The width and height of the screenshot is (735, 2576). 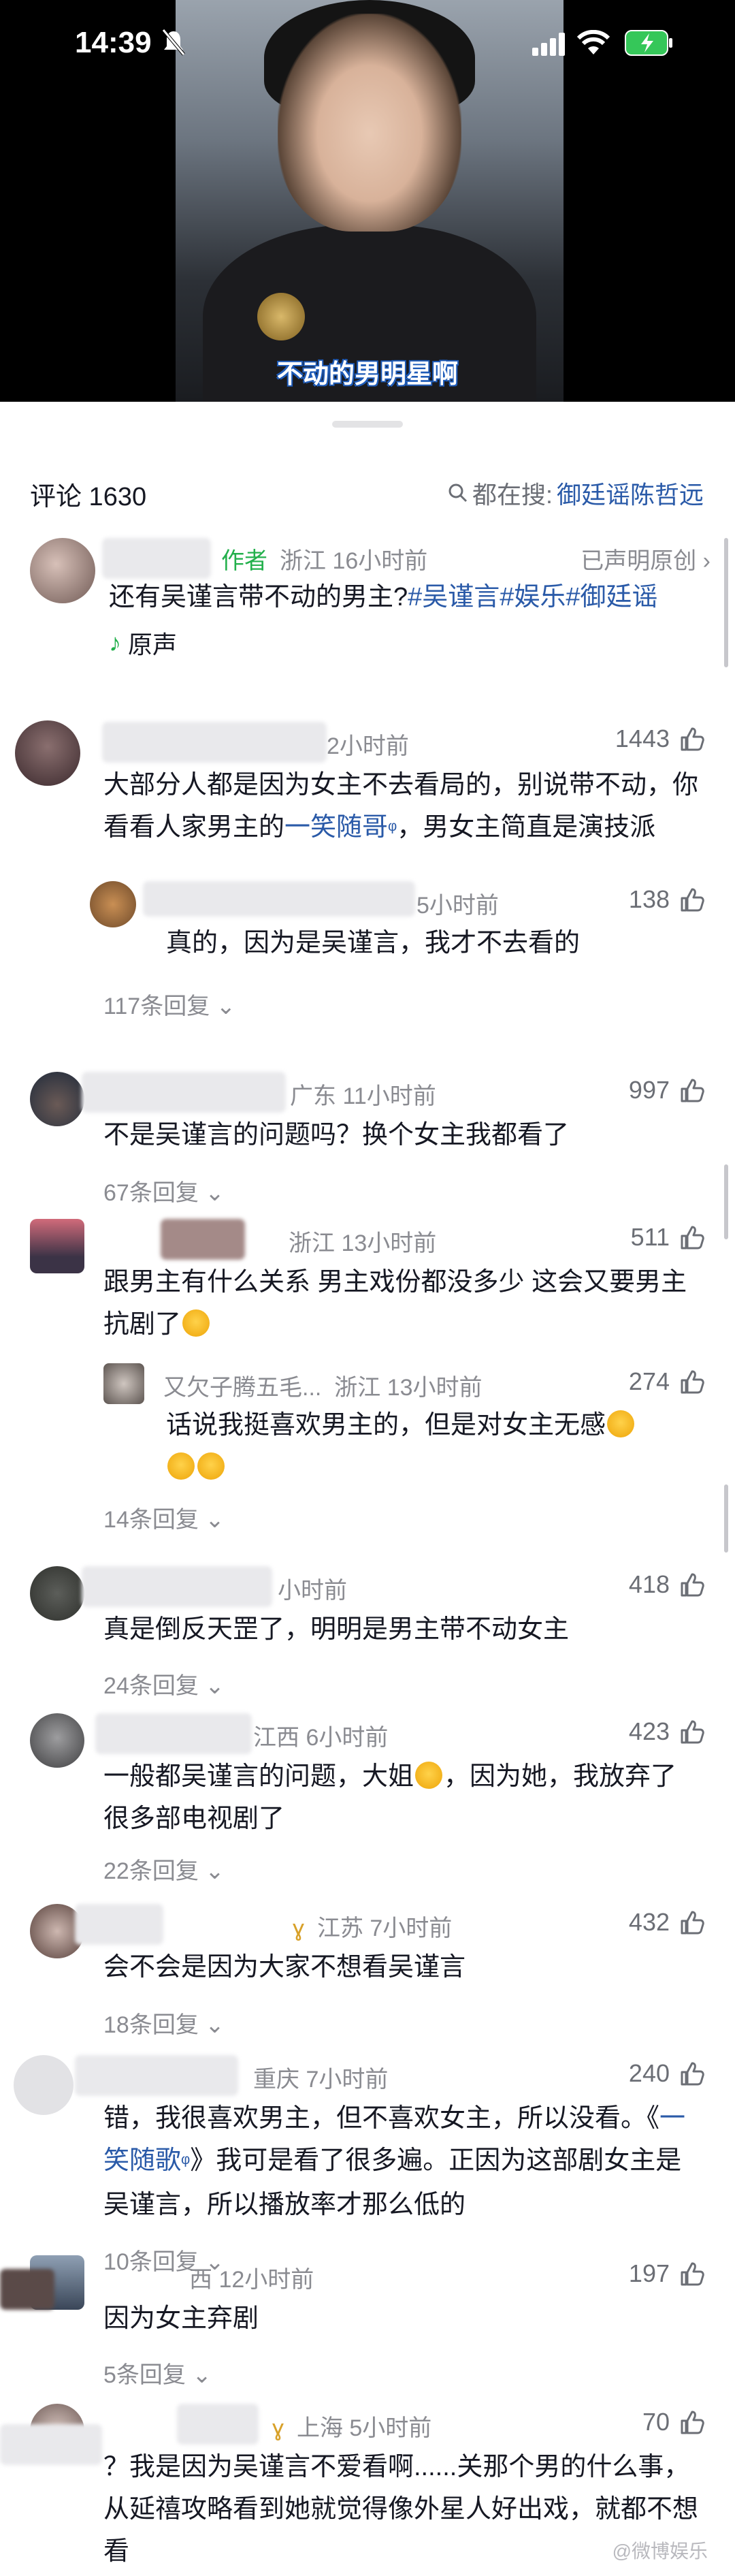 What do you see at coordinates (656, 2422) in the screenshot?
I see `like-count: 70` at bounding box center [656, 2422].